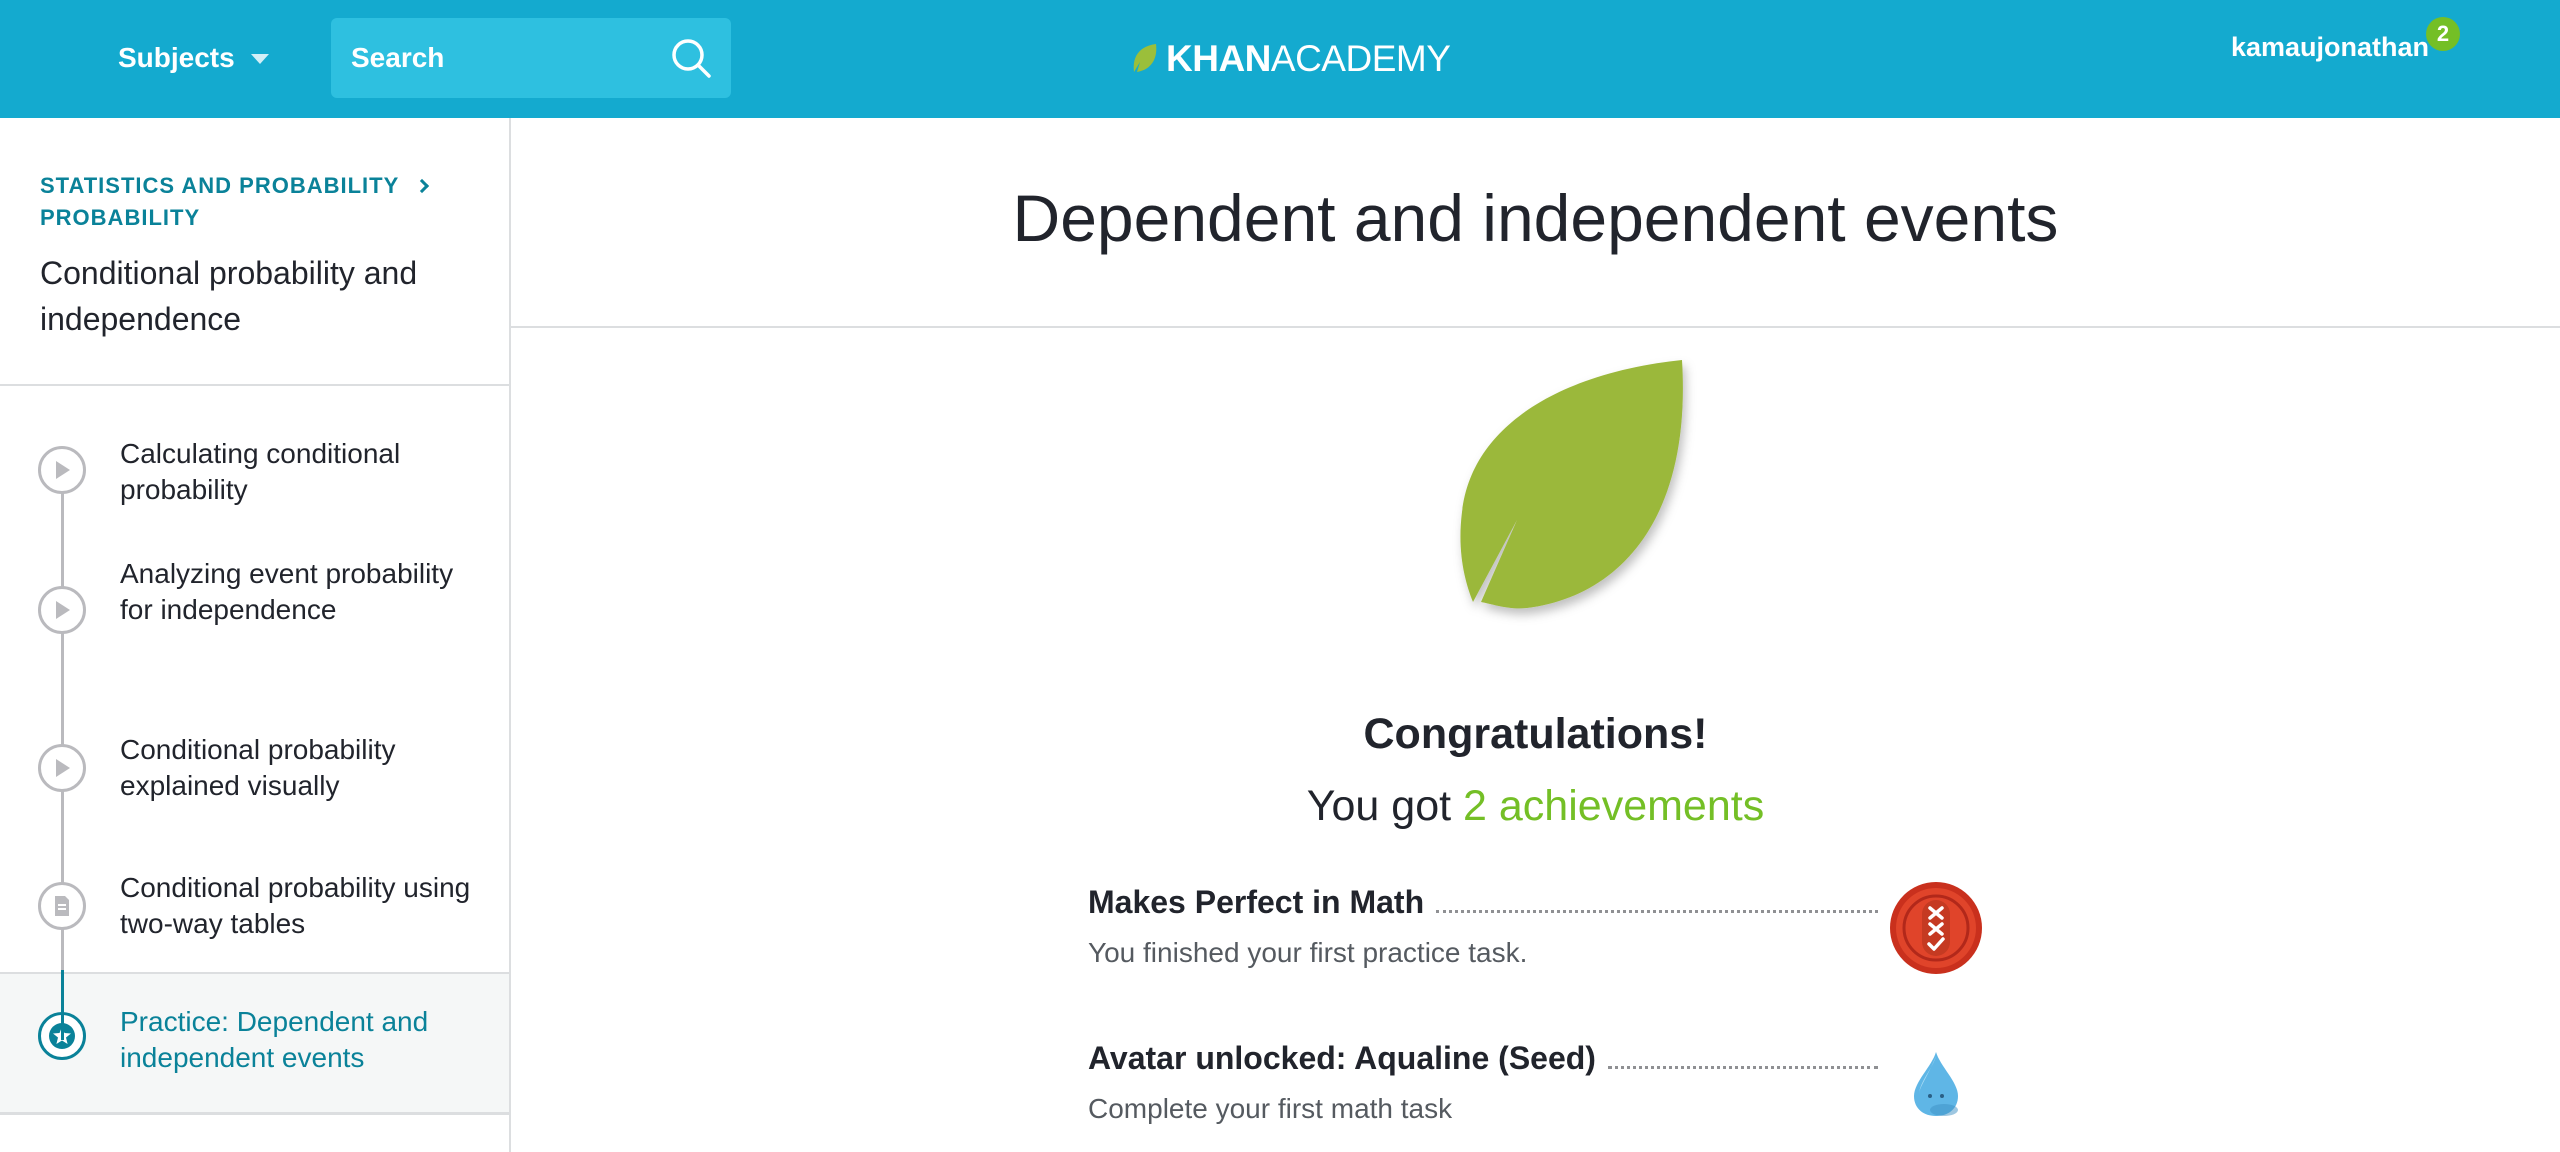 Image resolution: width=2560 pixels, height=1152 pixels. I want to click on subjects-menu-button: Subjects, so click(193, 58).